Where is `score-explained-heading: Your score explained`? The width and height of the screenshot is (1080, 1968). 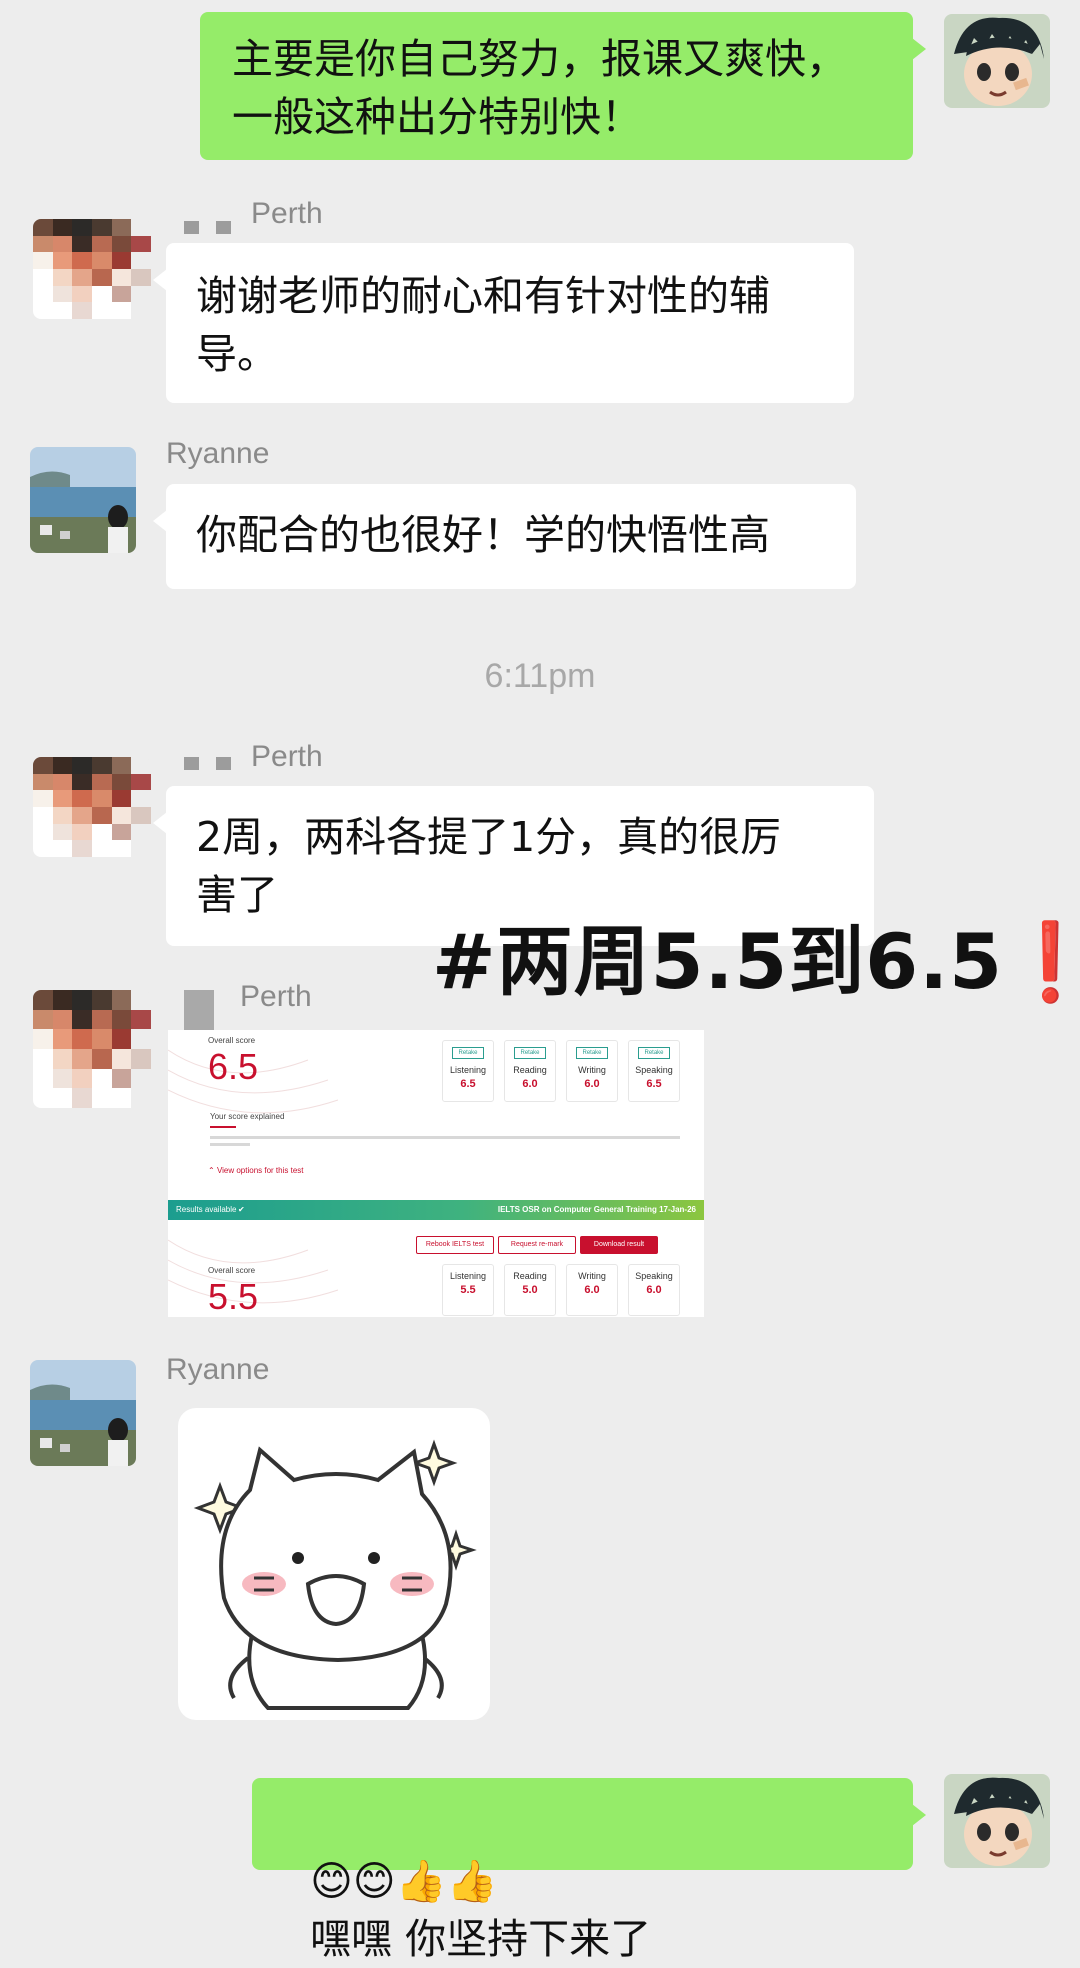
score-explained-heading: Your score explained is located at coordinates (247, 1116).